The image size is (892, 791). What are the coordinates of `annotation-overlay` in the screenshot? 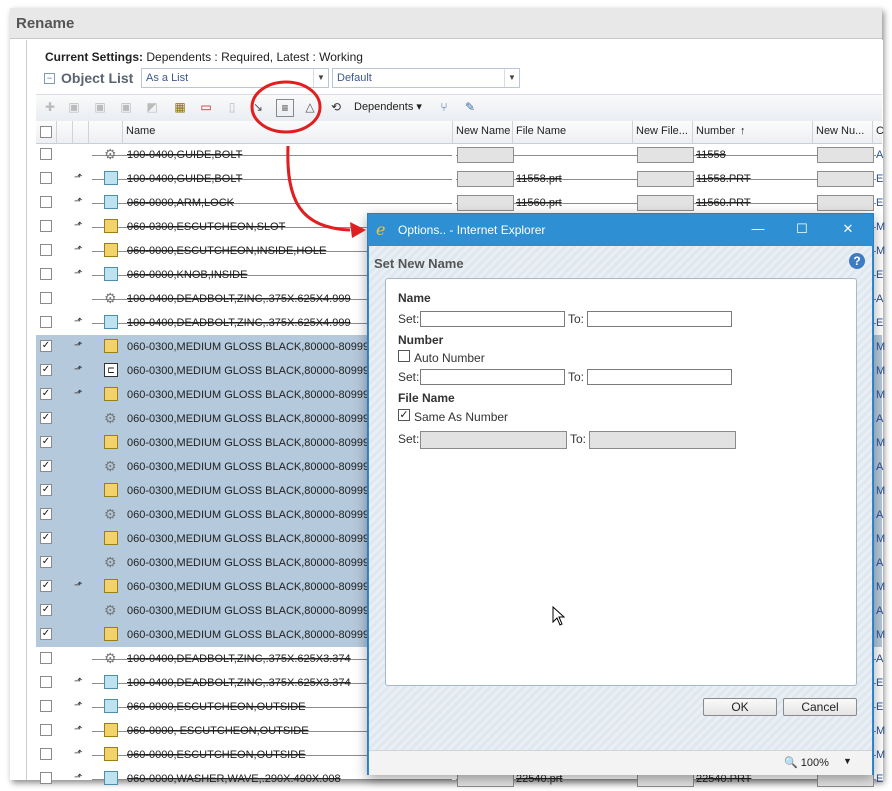 It's located at (308, 159).